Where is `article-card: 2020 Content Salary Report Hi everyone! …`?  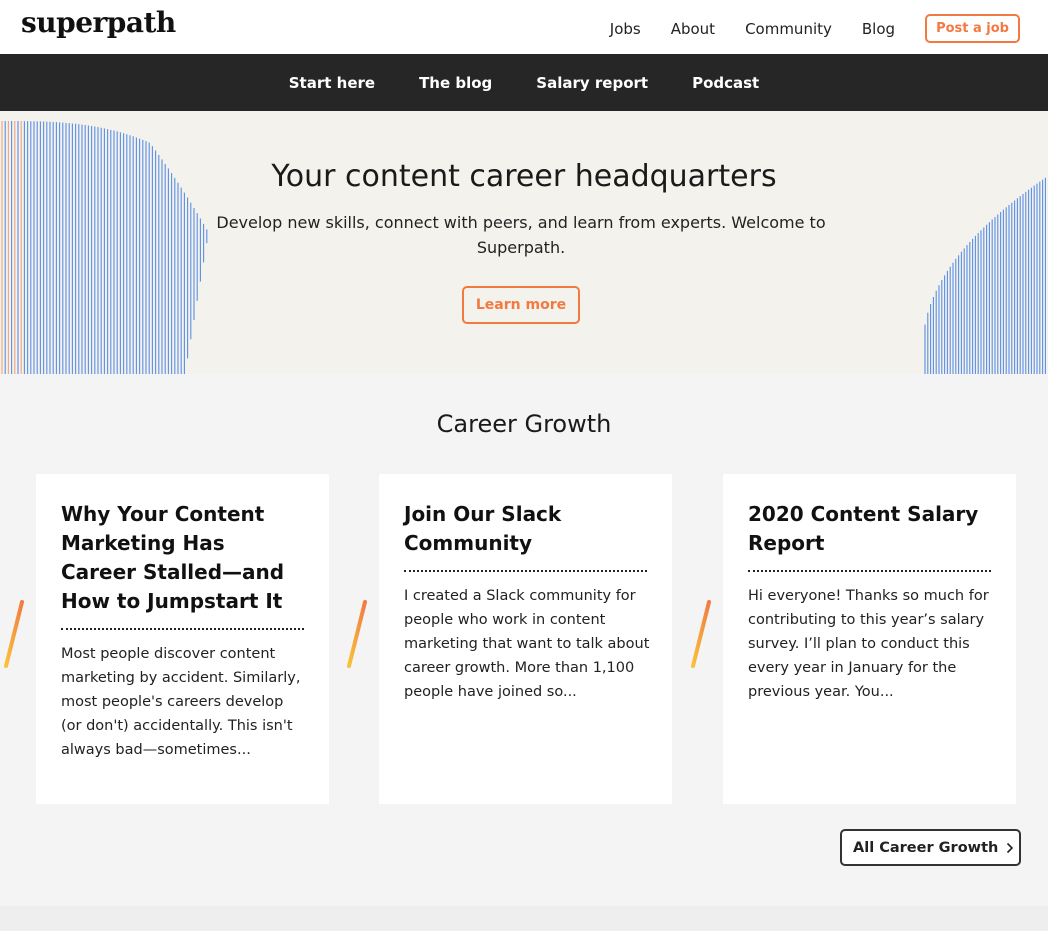 article-card: 2020 Content Salary Report Hi everyone! … is located at coordinates (869, 639).